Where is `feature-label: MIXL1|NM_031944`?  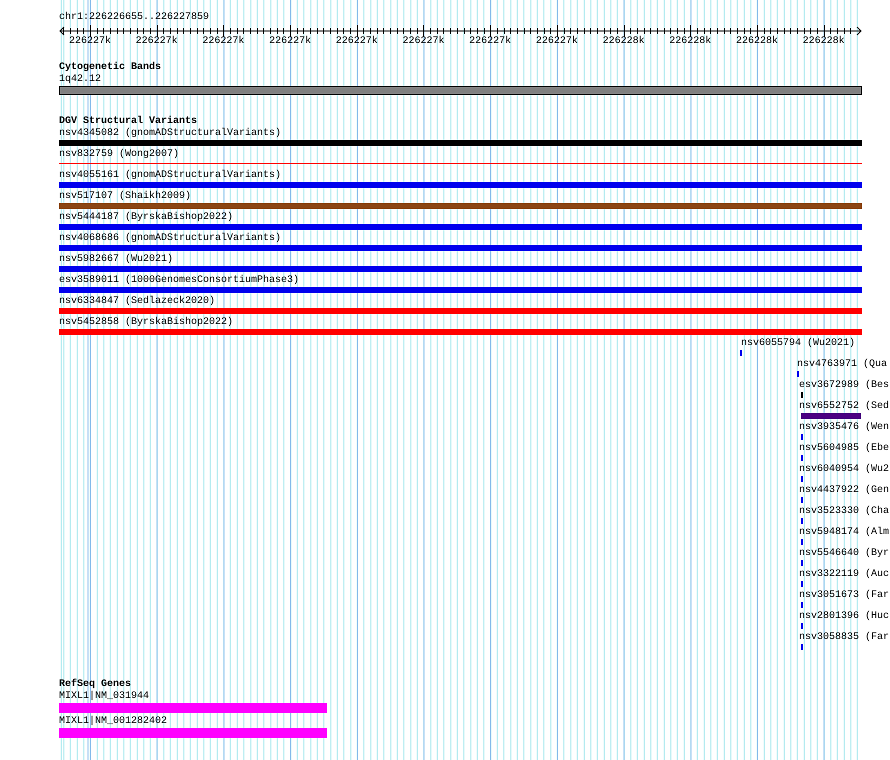 feature-label: MIXL1|NM_031944 is located at coordinates (104, 696).